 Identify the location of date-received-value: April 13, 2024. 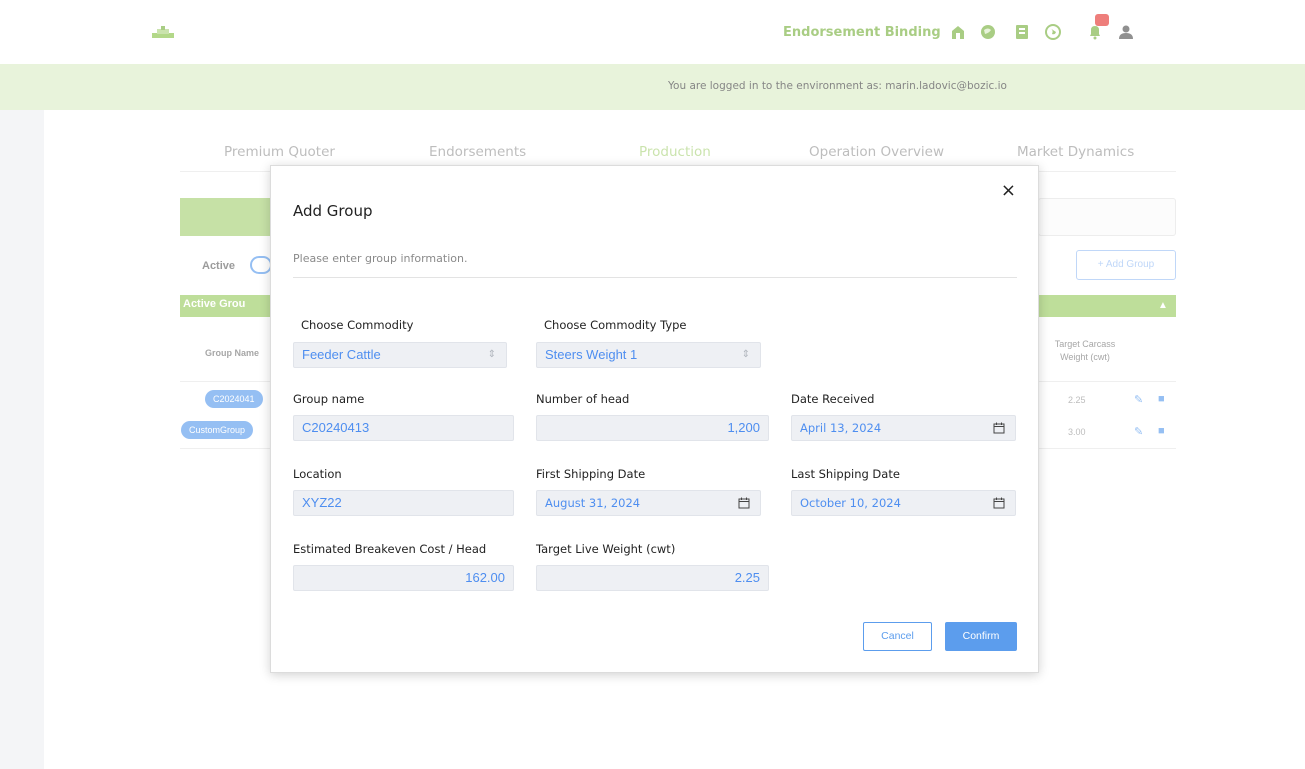
(841, 428).